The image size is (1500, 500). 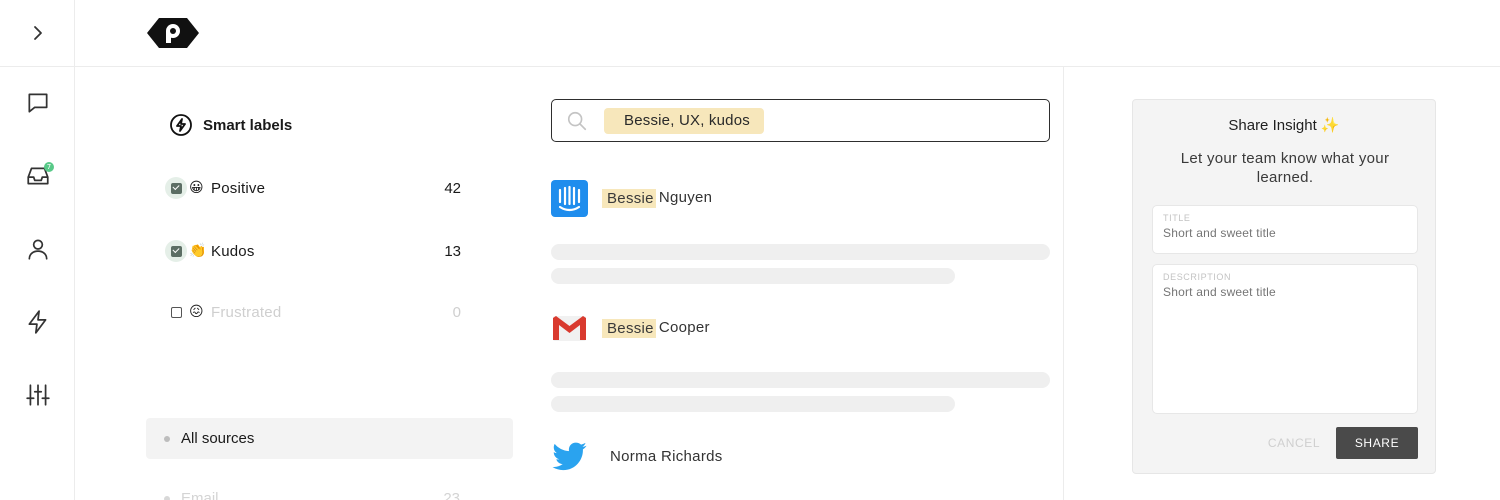 I want to click on label-name: Positive, so click(x=238, y=188).